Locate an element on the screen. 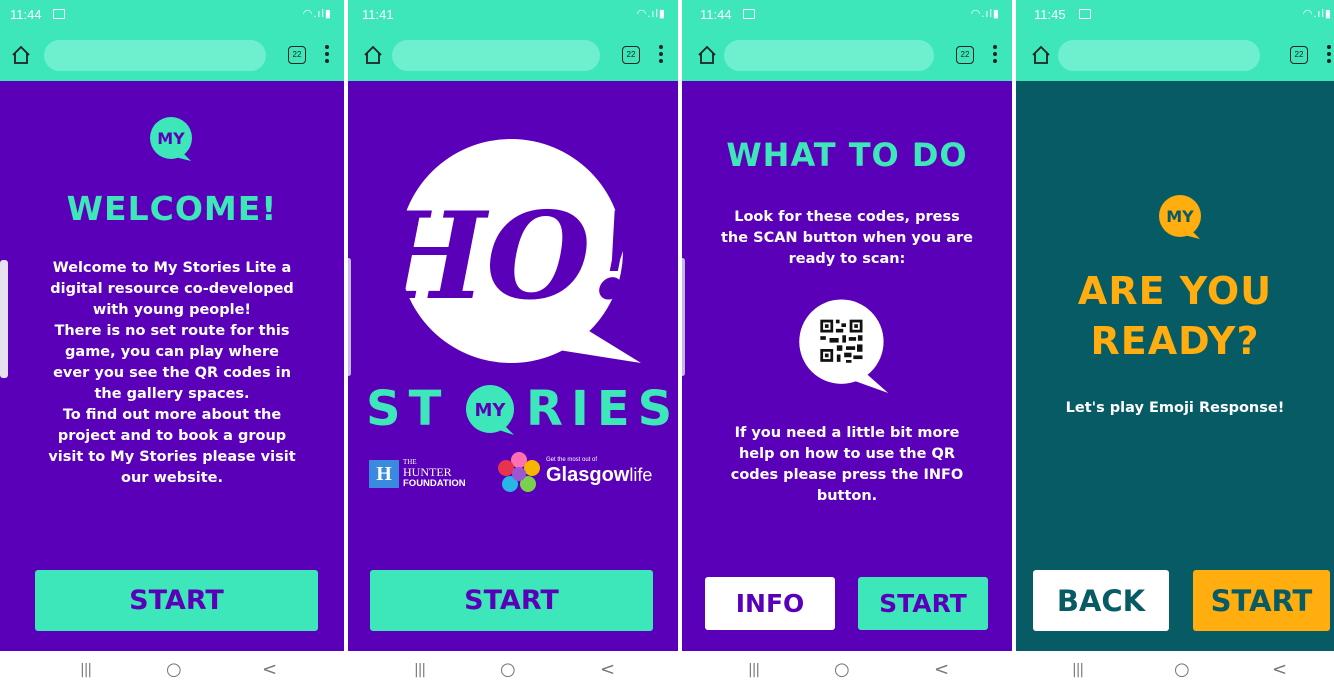 The width and height of the screenshot is (1334, 689). text-line: project and to book a group is located at coordinates (172, 436).